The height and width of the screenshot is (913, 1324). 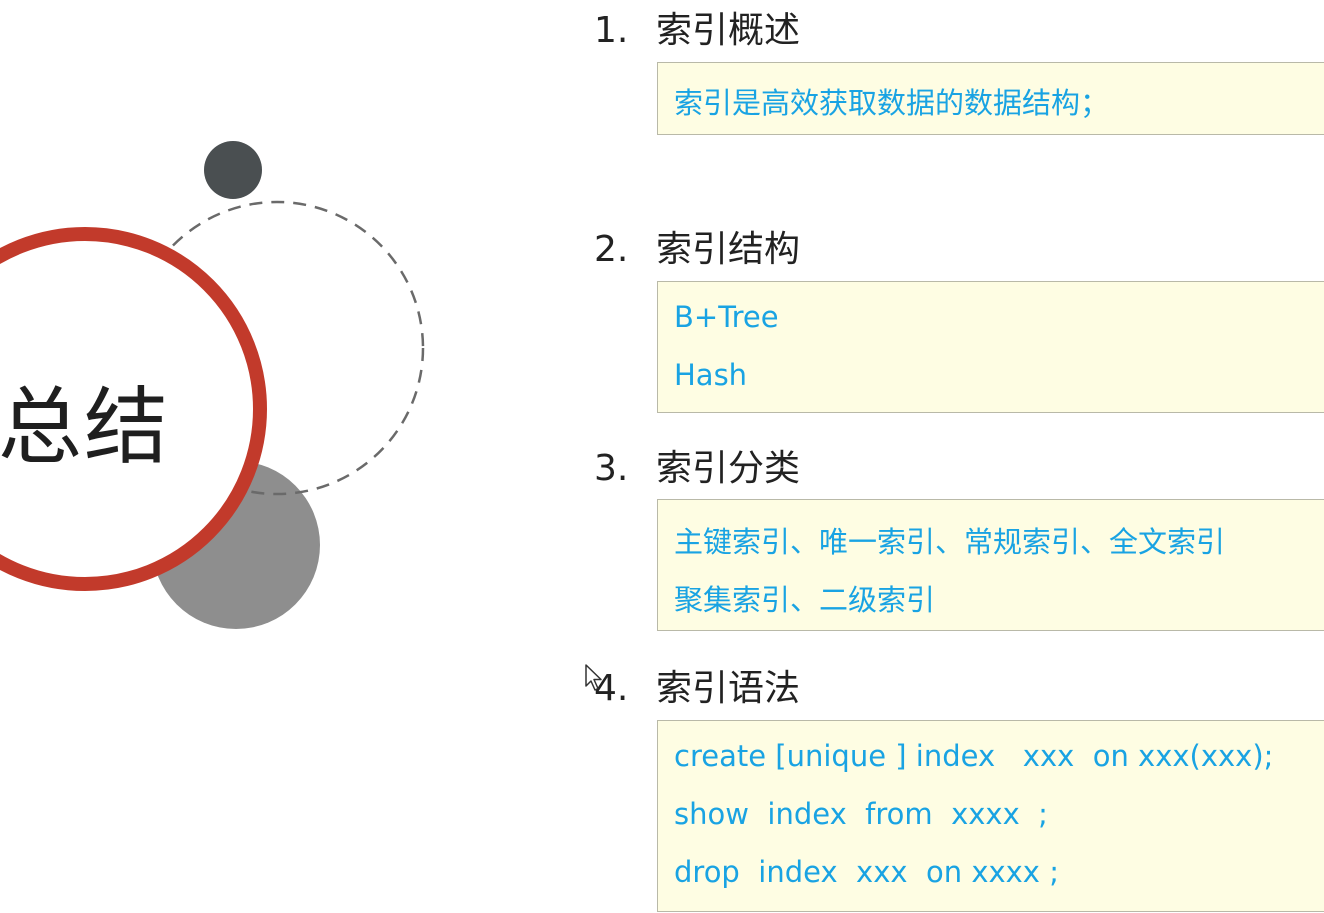 I want to click on box-line: 主键索引、唯一索引、常规索引、全文索引, so click(x=950, y=542).